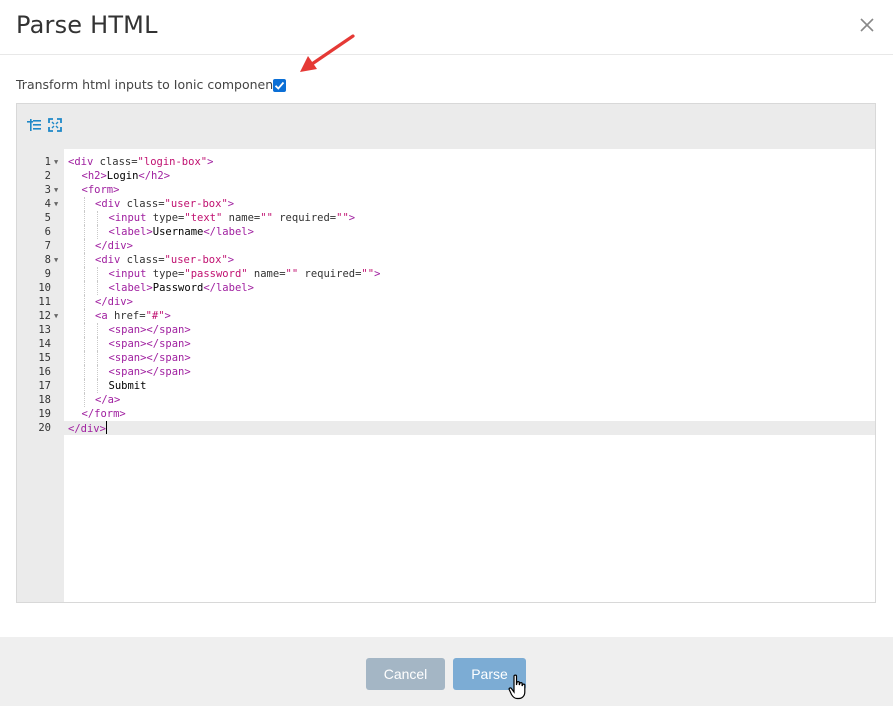 This screenshot has height=706, width=893. I want to click on fullscreen-icon, so click(55, 125).